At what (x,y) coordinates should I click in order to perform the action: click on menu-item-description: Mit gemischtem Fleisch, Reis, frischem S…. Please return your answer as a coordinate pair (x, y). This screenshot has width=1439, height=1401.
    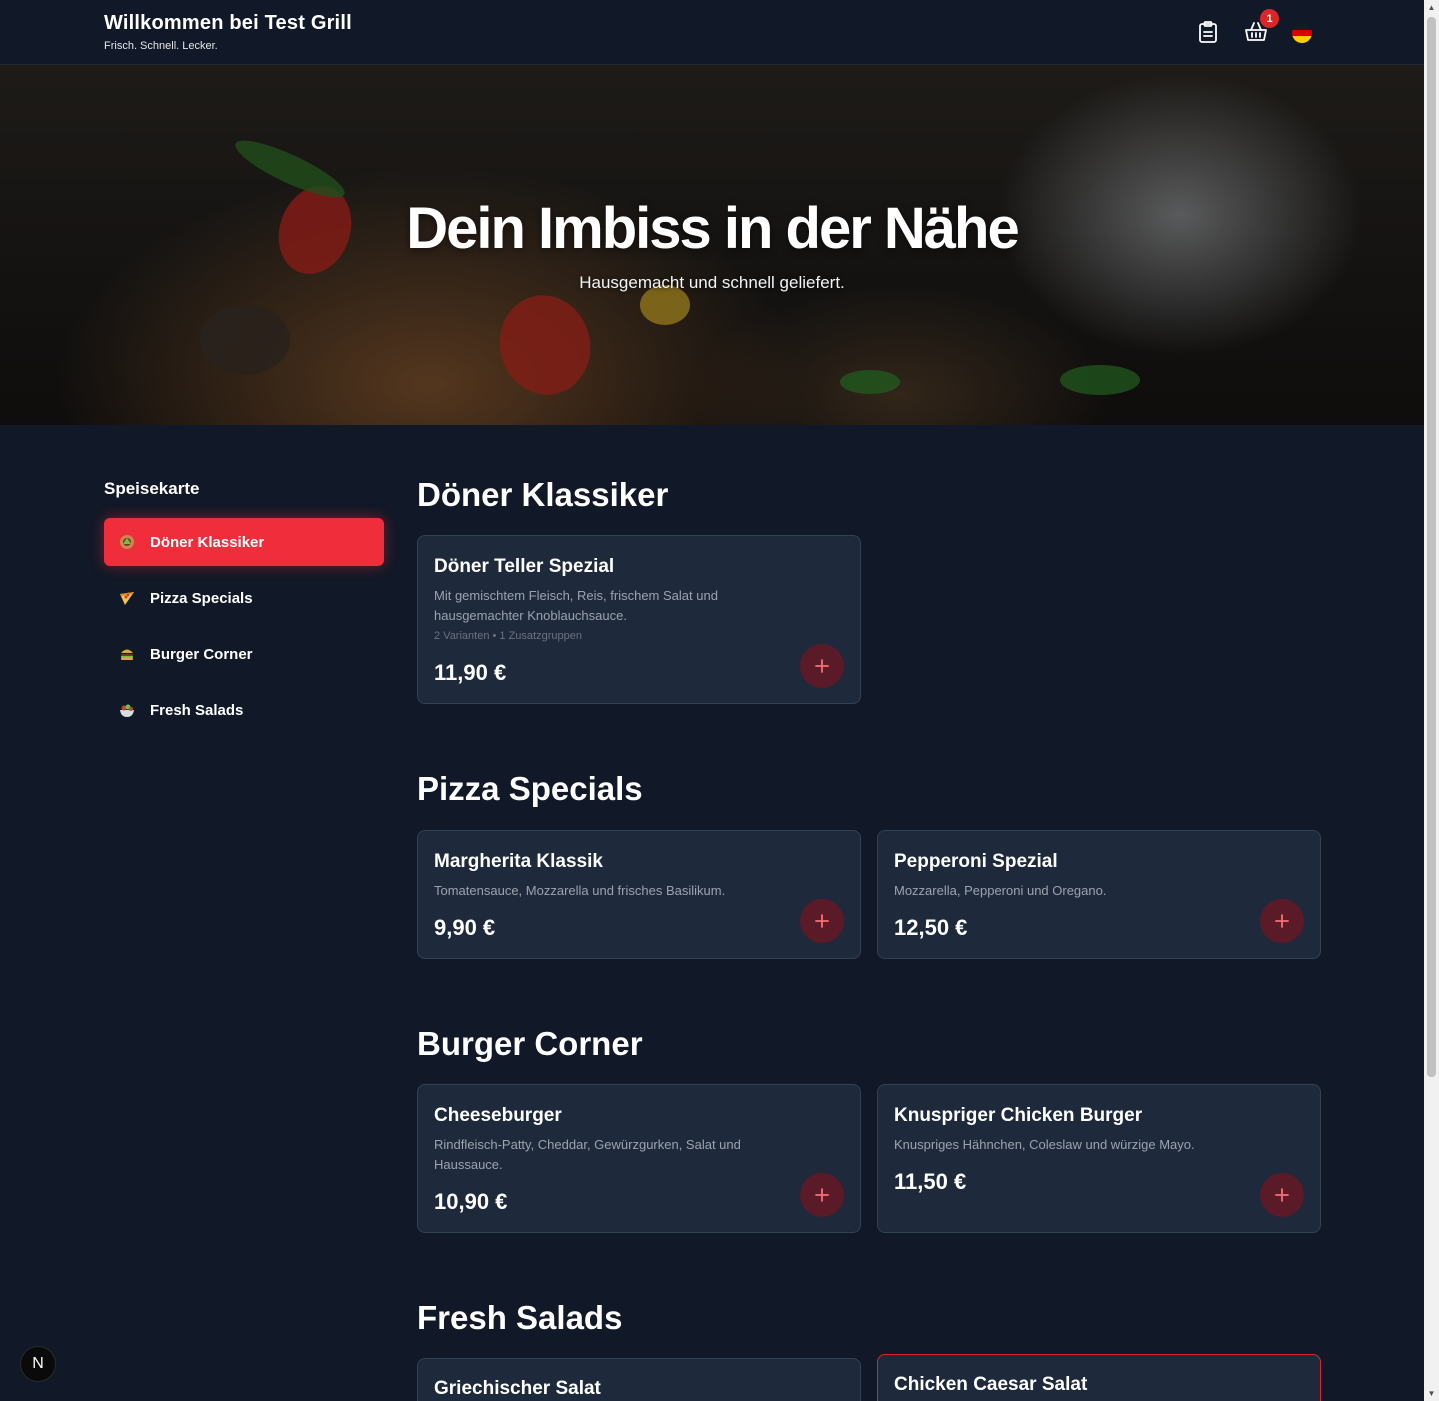
    Looking at the image, I should click on (576, 605).